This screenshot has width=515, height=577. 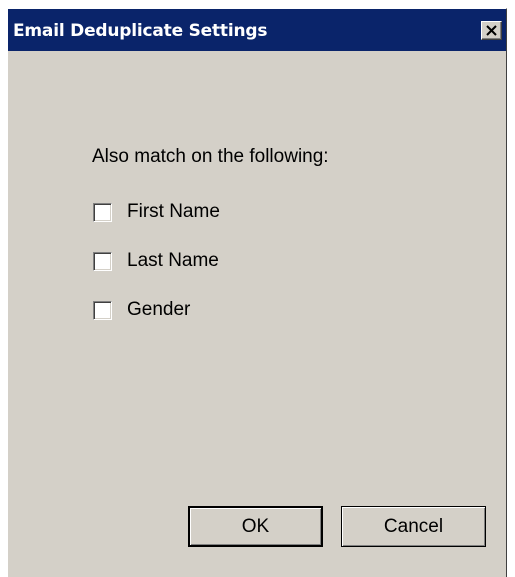 I want to click on last-name-label: Last Name, so click(x=173, y=261).